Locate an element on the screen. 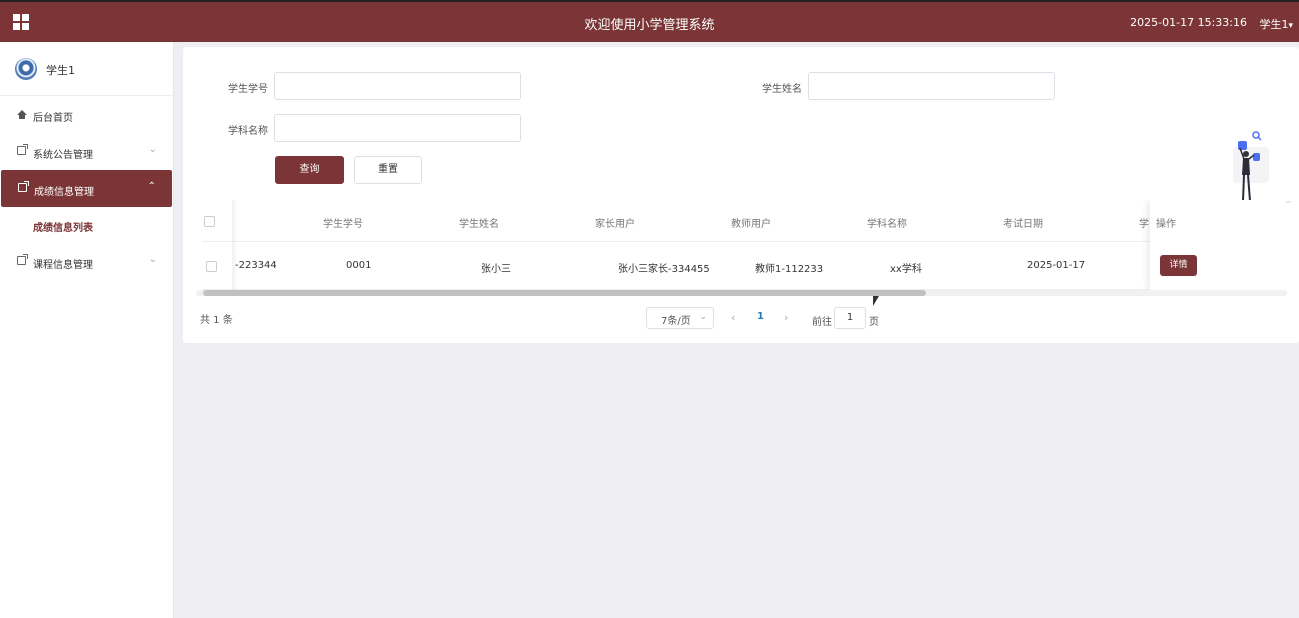 The width and height of the screenshot is (1299, 618). sidebar-subitem-grade-list: 成绩信息列表 is located at coordinates (86, 225).